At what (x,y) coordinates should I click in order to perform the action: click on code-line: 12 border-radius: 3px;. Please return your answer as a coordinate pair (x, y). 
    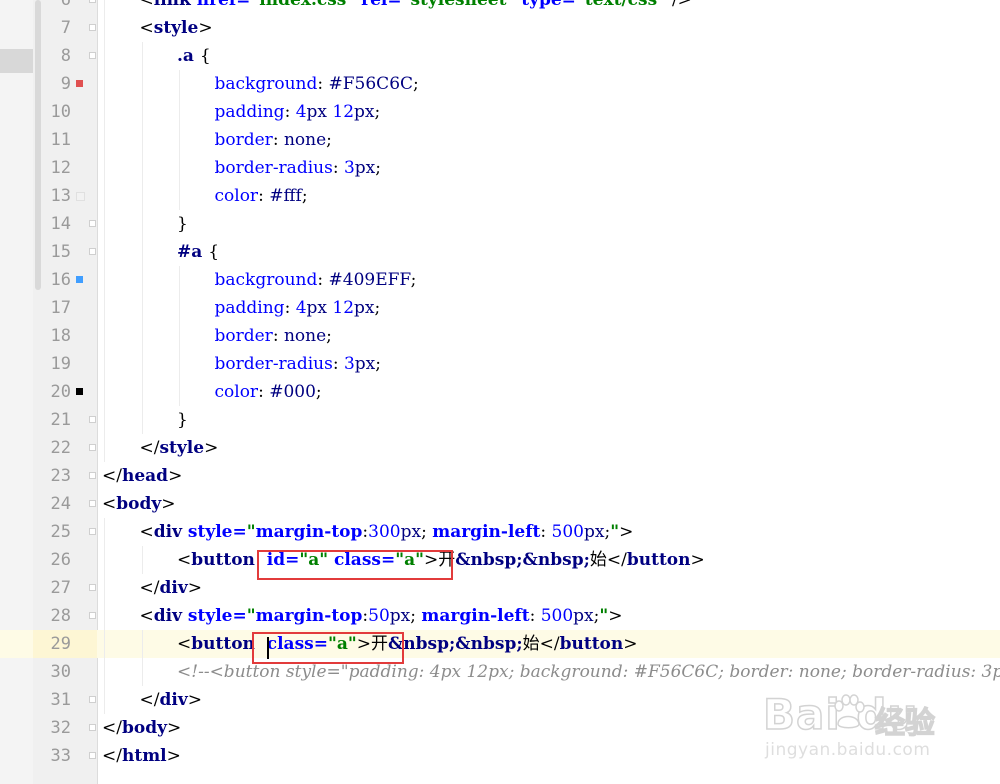
    Looking at the image, I should click on (500, 168).